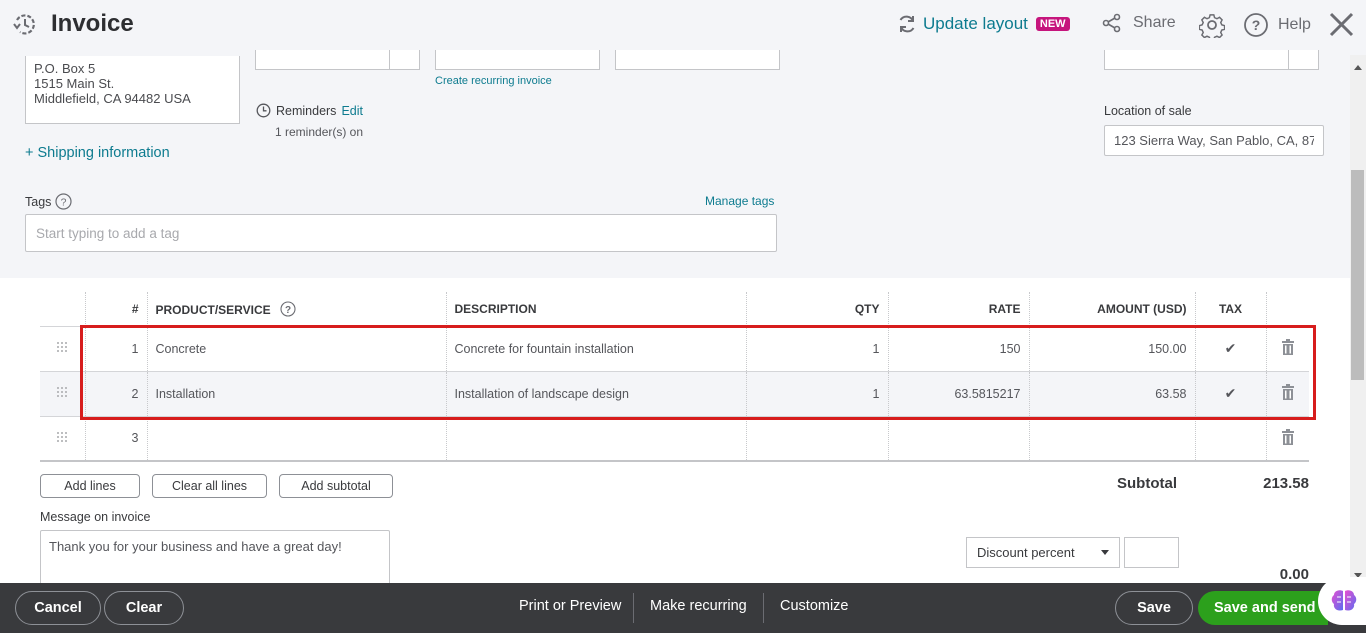 The image size is (1366, 633). I want to click on discount-type-select: Discount percent, so click(1043, 552).